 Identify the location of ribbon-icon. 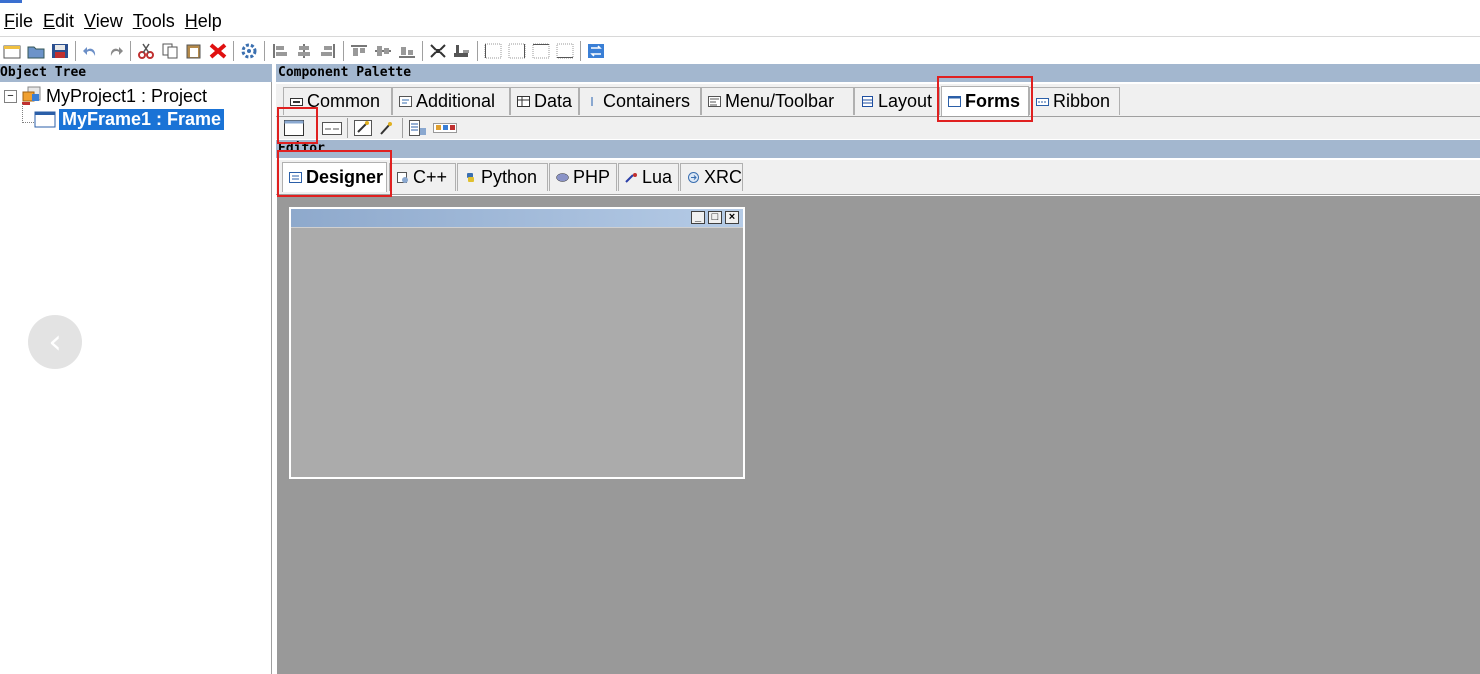
(1042, 102).